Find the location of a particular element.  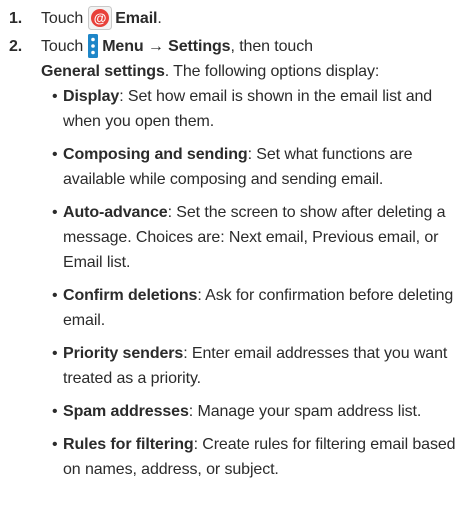

option-term: Rules for filtering is located at coordinates (128, 444).